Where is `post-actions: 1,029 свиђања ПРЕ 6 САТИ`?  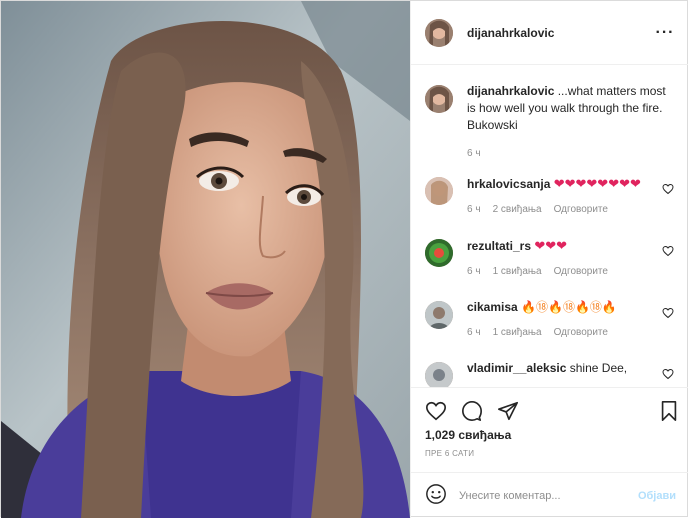 post-actions: 1,029 свиђања ПРЕ 6 САТИ is located at coordinates (549, 429).